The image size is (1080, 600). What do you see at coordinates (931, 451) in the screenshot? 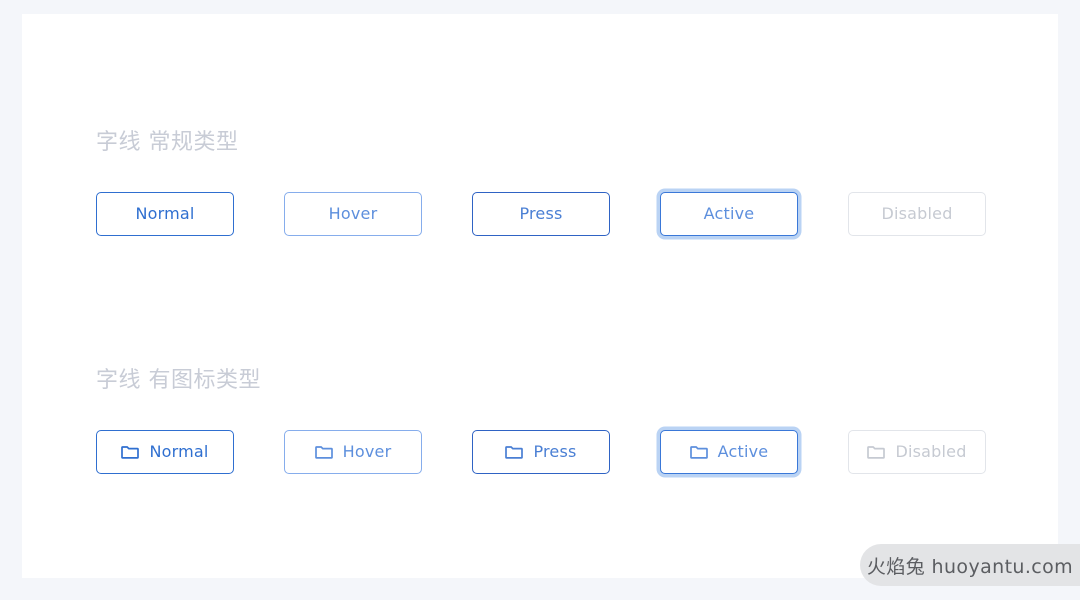
I see `icon-button-disabled-label: Disabled` at bounding box center [931, 451].